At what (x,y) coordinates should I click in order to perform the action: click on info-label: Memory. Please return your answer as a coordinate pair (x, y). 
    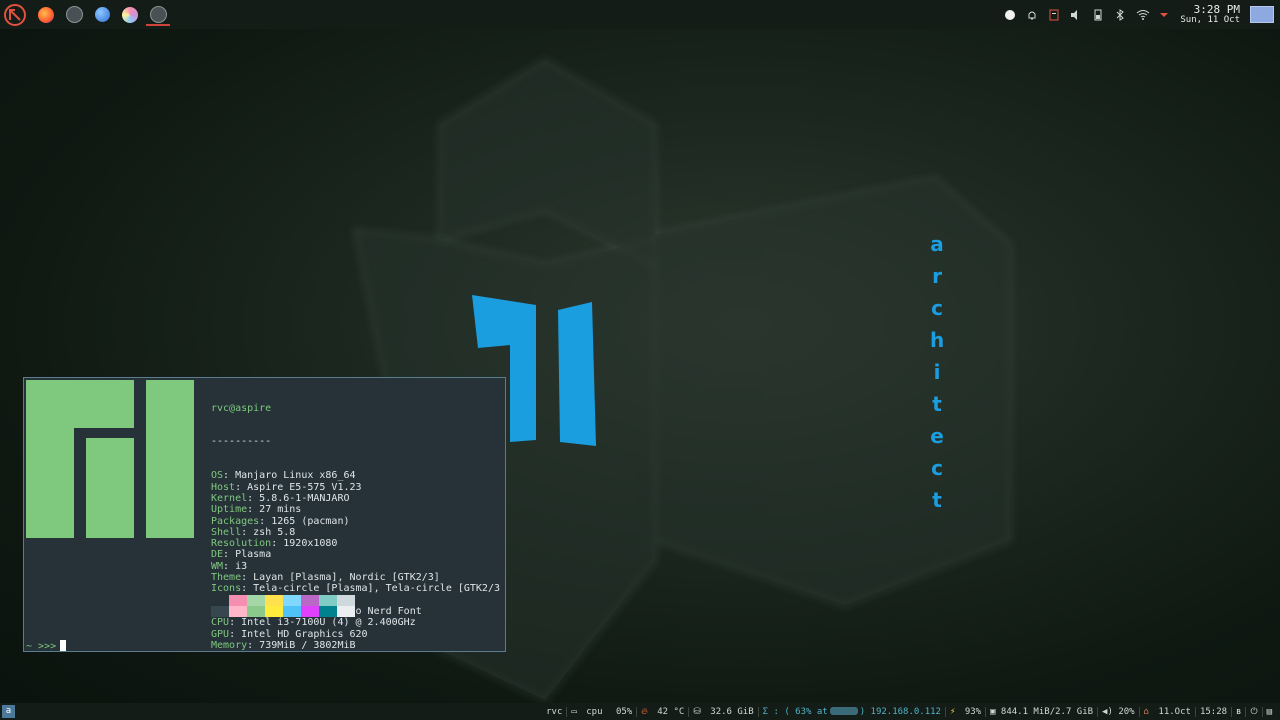
    Looking at the image, I should click on (229, 645).